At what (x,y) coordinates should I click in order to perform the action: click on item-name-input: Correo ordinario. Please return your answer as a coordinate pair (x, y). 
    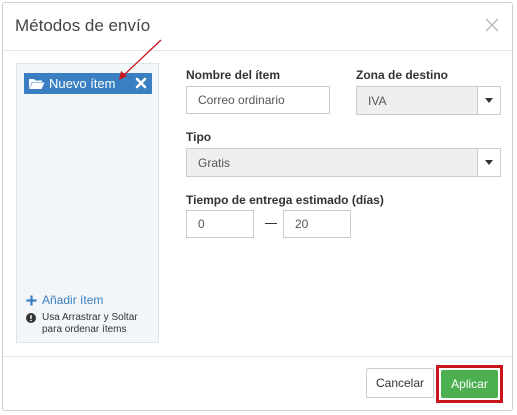
    Looking at the image, I should click on (258, 100).